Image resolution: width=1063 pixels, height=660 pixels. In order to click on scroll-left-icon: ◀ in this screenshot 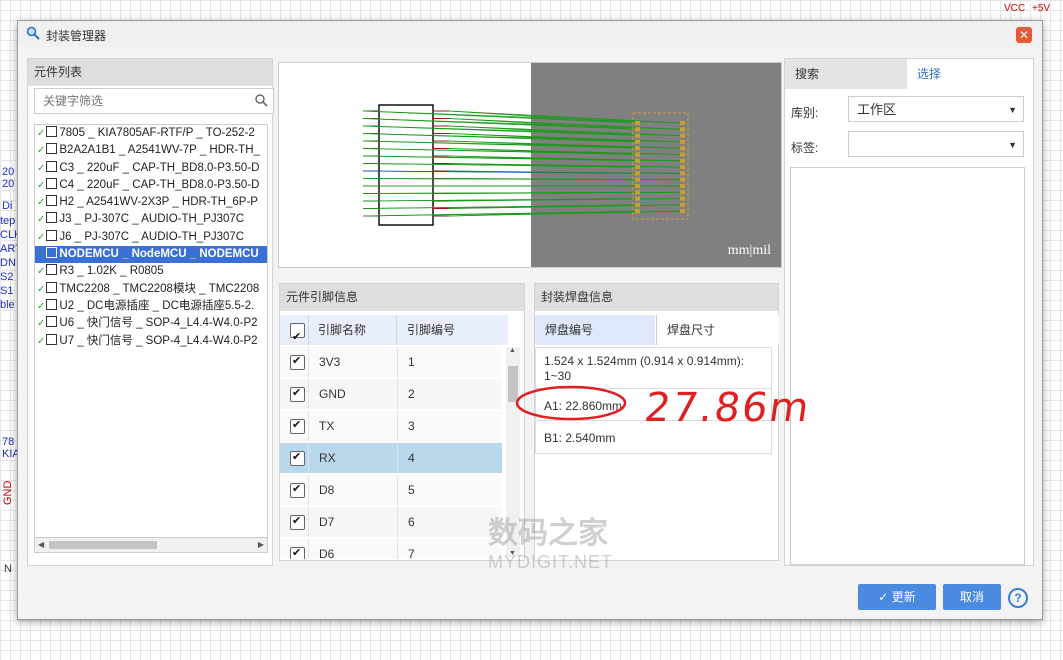, I will do `click(41, 545)`.